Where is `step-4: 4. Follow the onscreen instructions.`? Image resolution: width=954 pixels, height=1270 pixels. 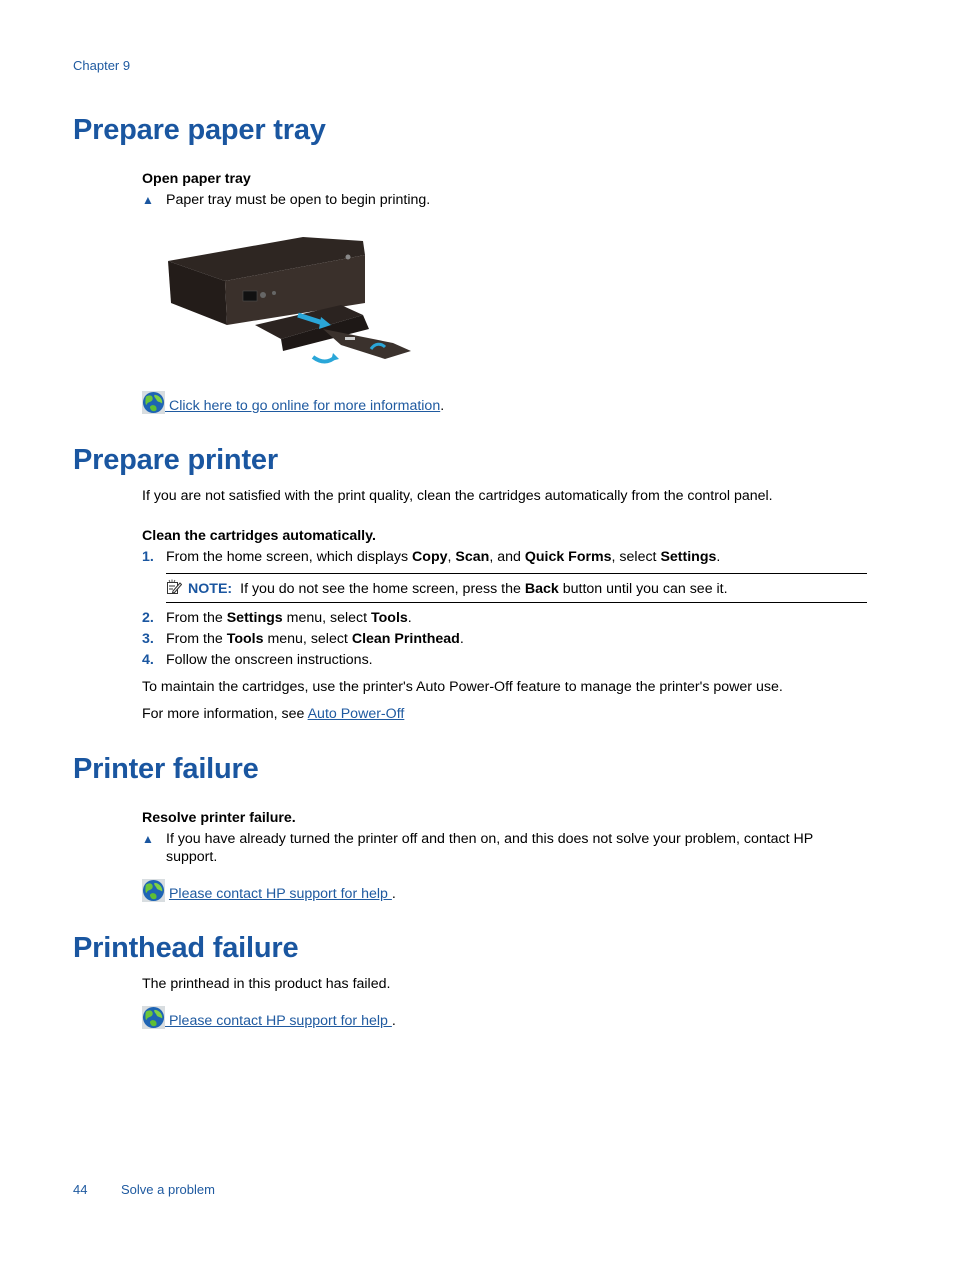
step-4: 4. Follow the onscreen instructions. is located at coordinates (257, 660).